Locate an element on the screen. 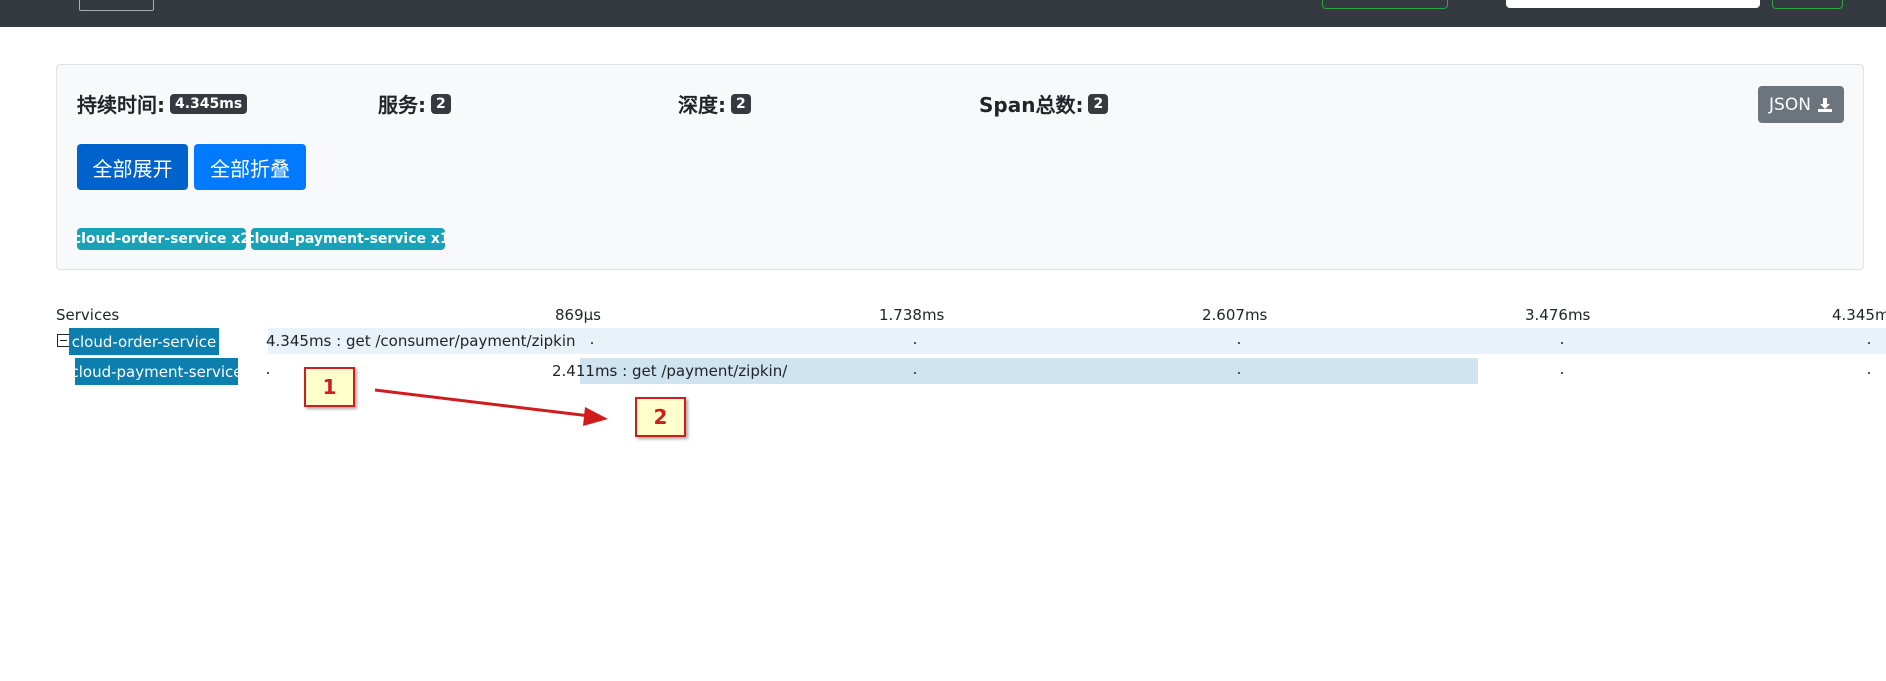  depth-badge: 2 is located at coordinates (741, 103).